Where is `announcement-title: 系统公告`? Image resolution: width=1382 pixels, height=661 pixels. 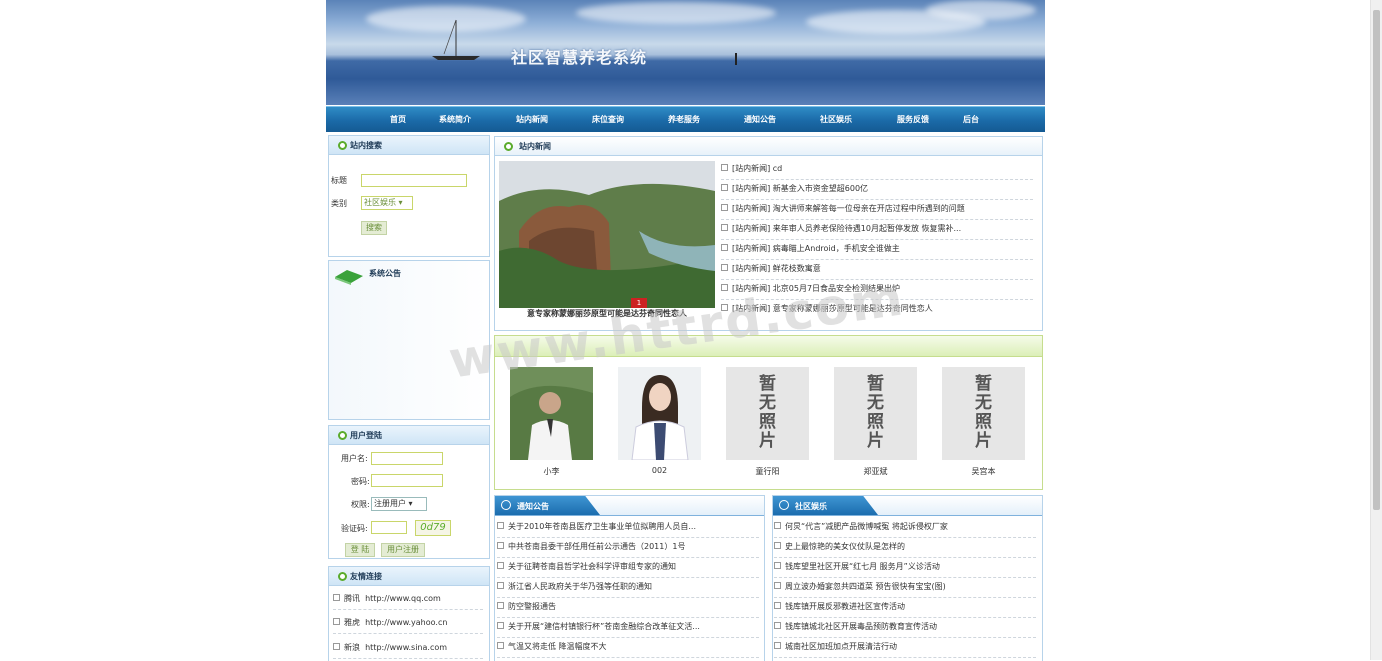 announcement-title: 系统公告 is located at coordinates (385, 273).